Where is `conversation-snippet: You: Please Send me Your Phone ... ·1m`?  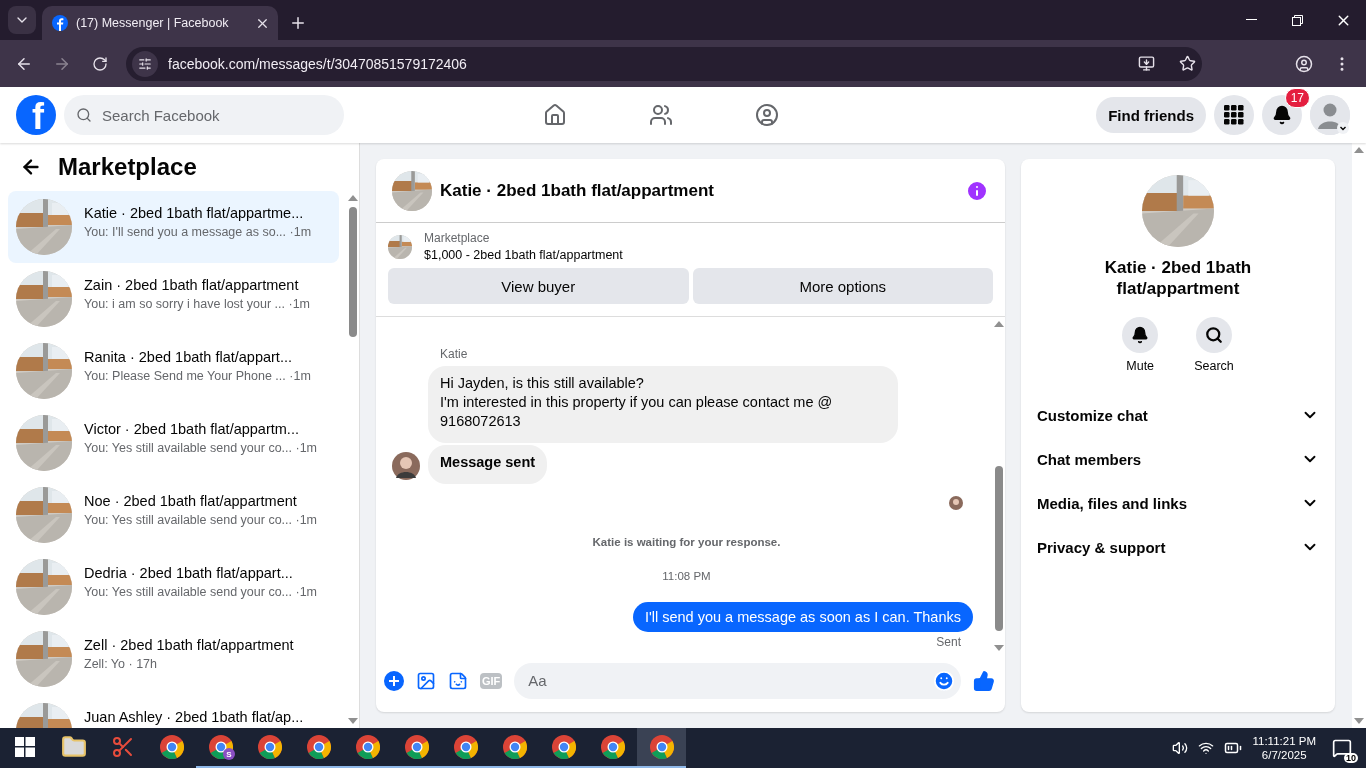
conversation-snippet: You: Please Send me Your Phone ... ·1m is located at coordinates (197, 376).